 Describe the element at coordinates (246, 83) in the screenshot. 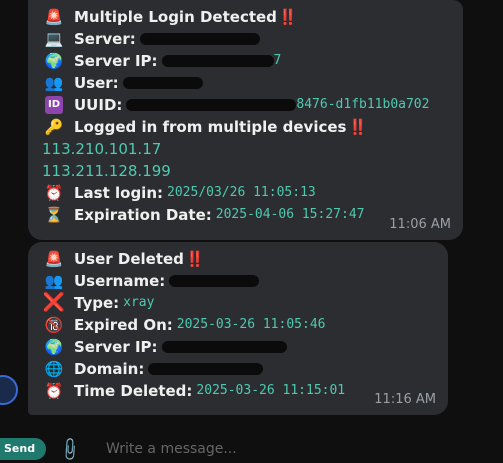

I see `msg1-user-row: 👥 User:` at that location.